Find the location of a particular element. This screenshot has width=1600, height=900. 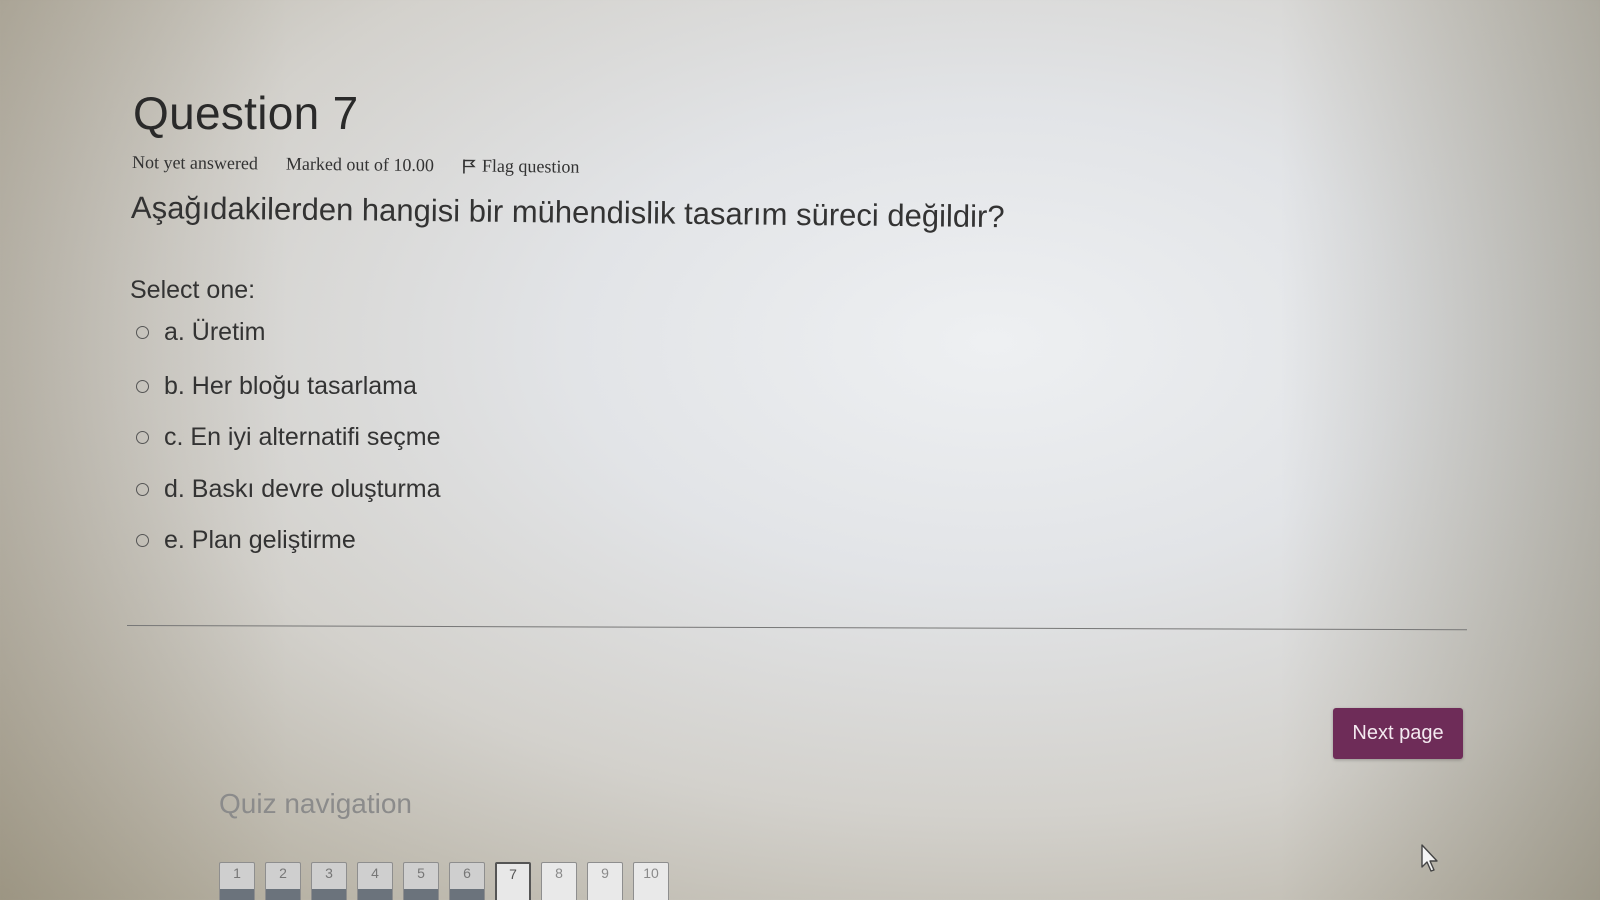

select-one-label: Select one: is located at coordinates (193, 290).